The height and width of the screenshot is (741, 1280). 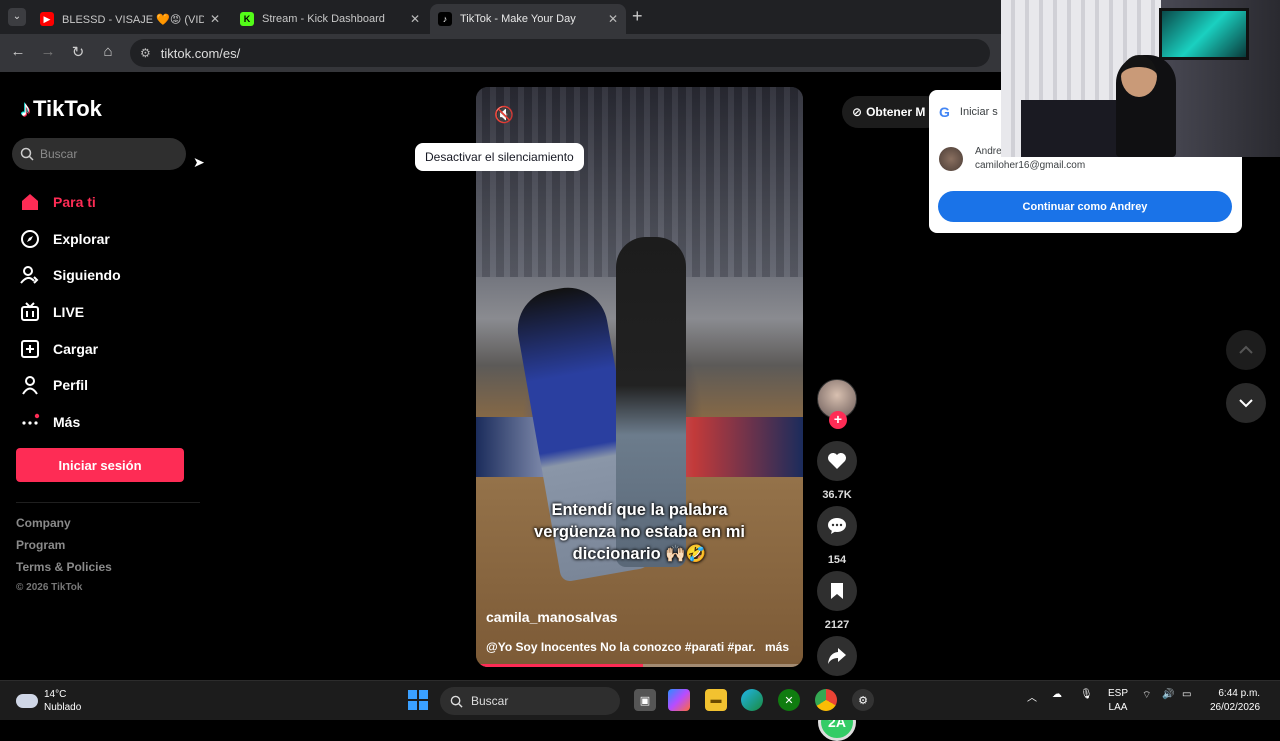 What do you see at coordinates (645, 700) in the screenshot?
I see `task-view-icon: ▣` at bounding box center [645, 700].